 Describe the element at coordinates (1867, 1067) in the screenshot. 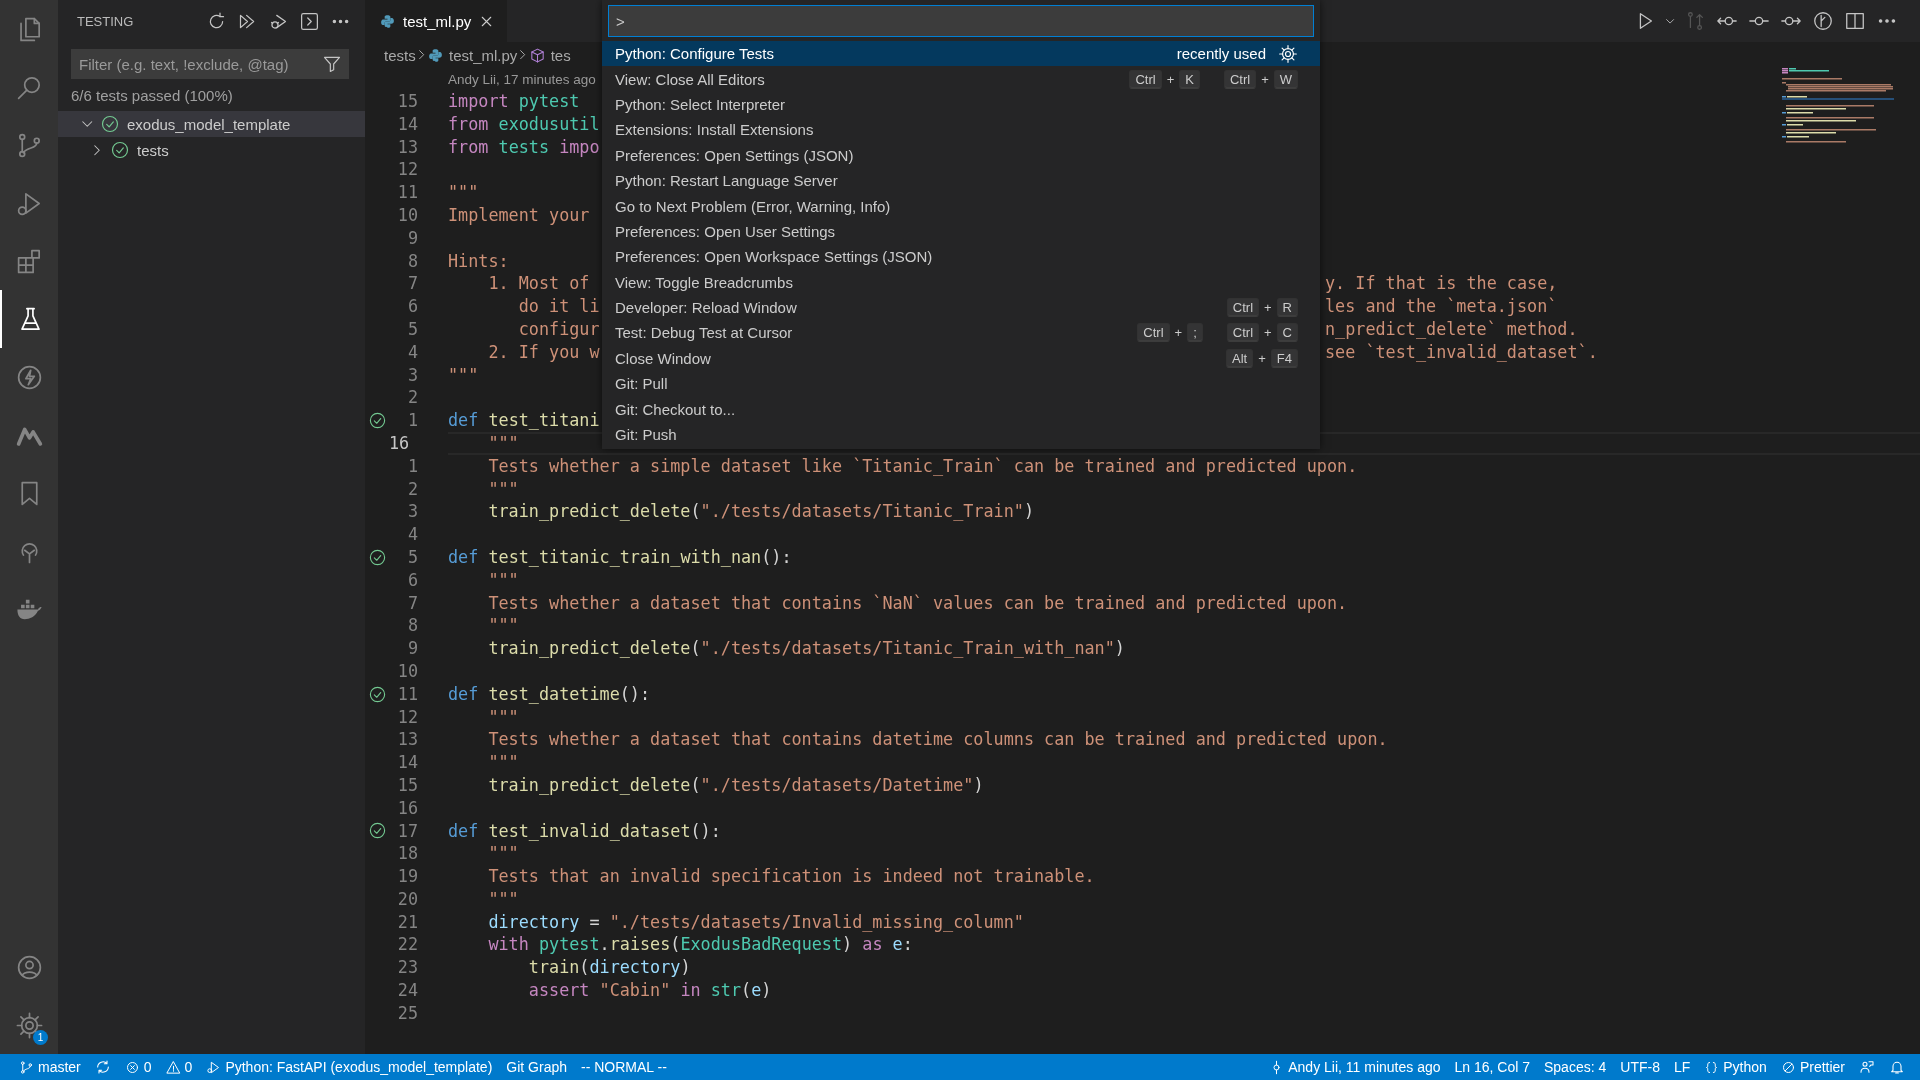

I see `feedback-icon` at that location.